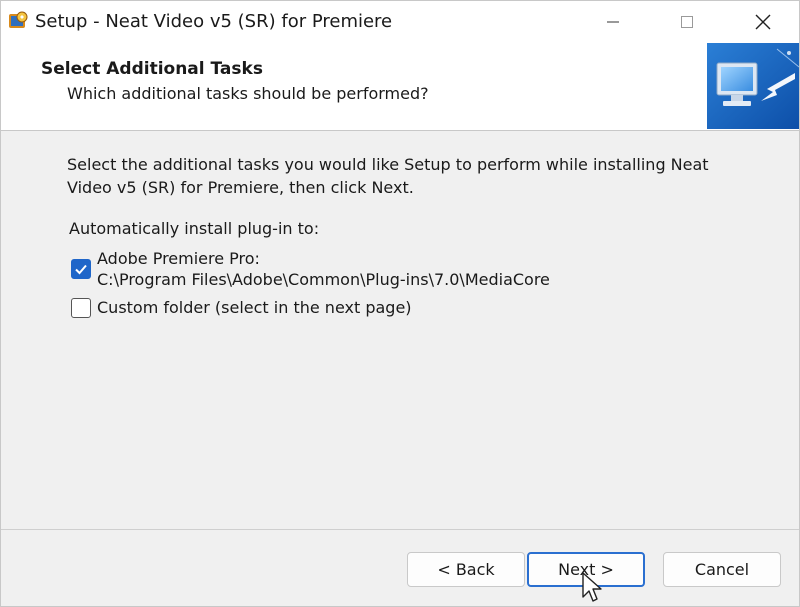 The height and width of the screenshot is (607, 800). I want to click on minimize-icon, so click(613, 22).